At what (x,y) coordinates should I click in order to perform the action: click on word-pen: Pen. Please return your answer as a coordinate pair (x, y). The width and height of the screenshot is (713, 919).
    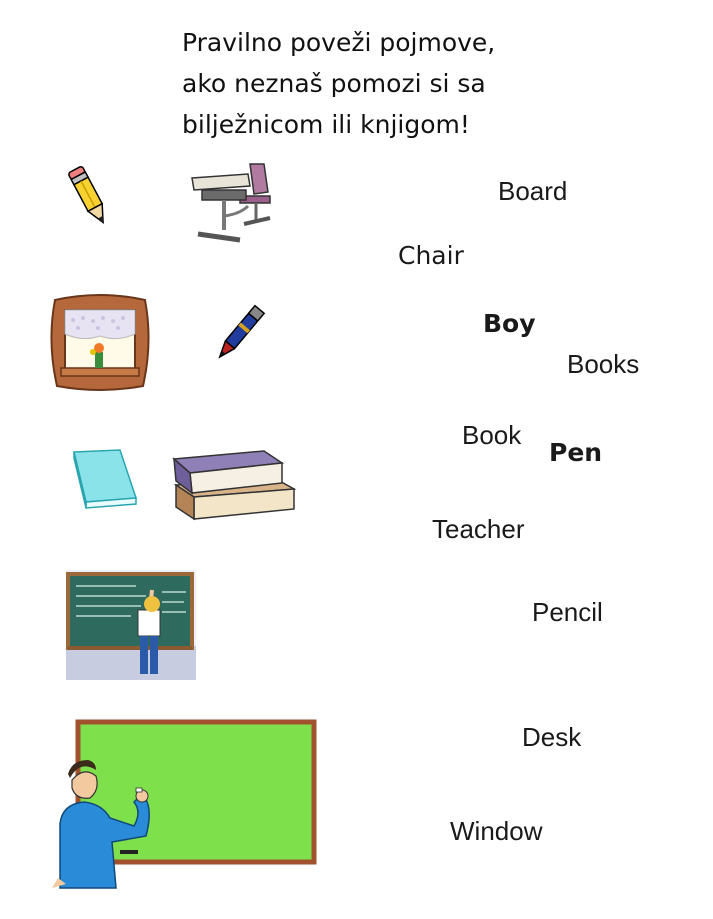
    Looking at the image, I should click on (576, 452).